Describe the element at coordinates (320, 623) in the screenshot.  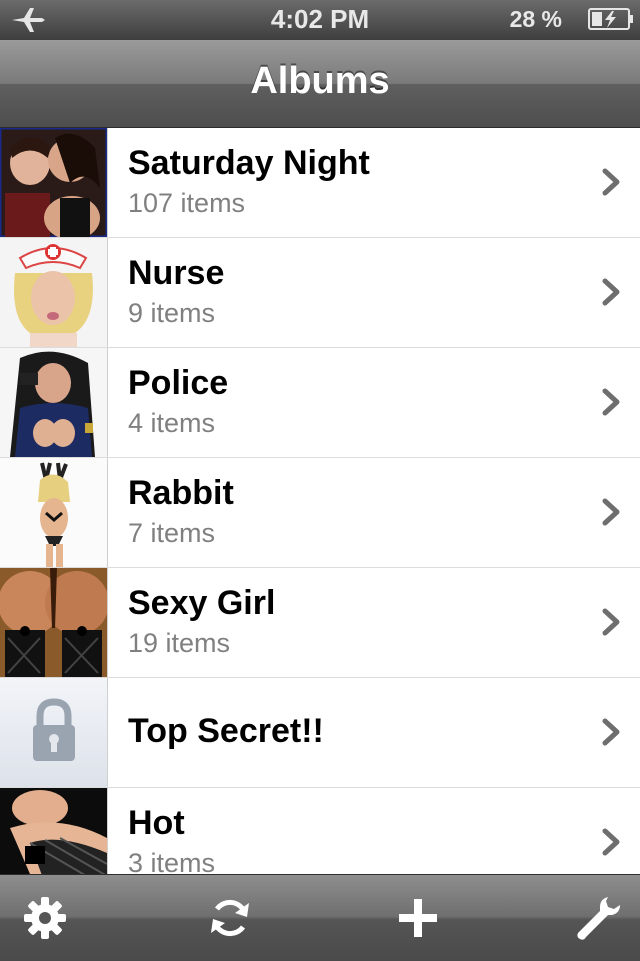
I see `album-row-sexy-girl: Sexy Girl 19 items` at that location.